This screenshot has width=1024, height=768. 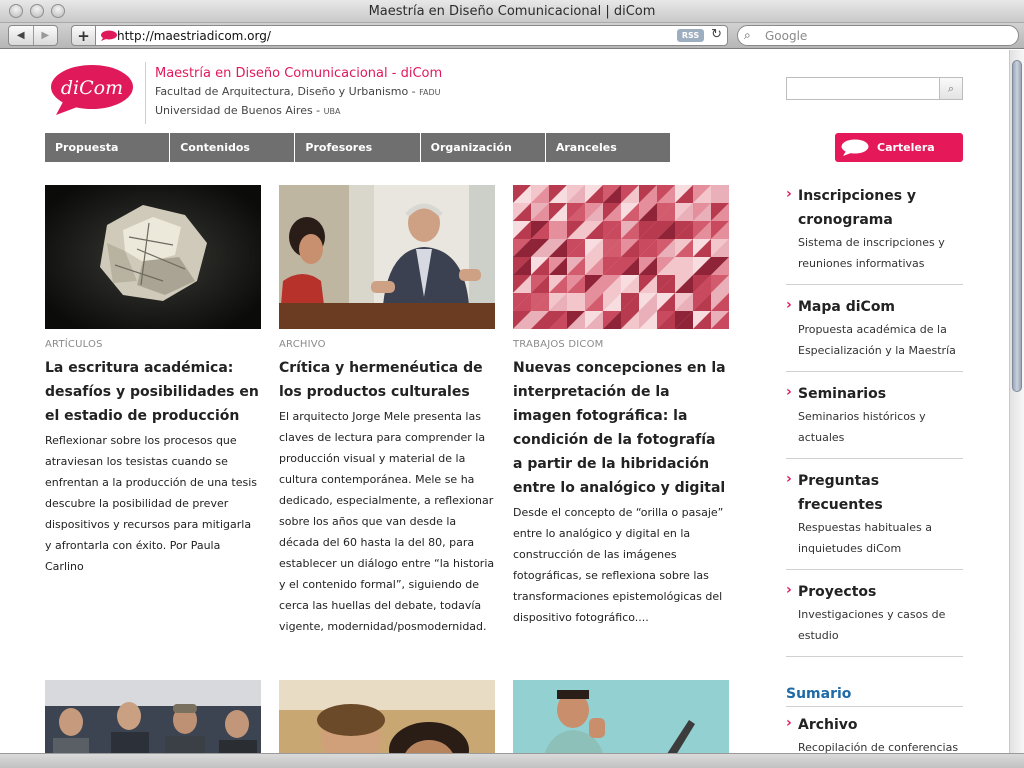 I want to click on article-category: ARTÍCULOS, so click(x=153, y=344).